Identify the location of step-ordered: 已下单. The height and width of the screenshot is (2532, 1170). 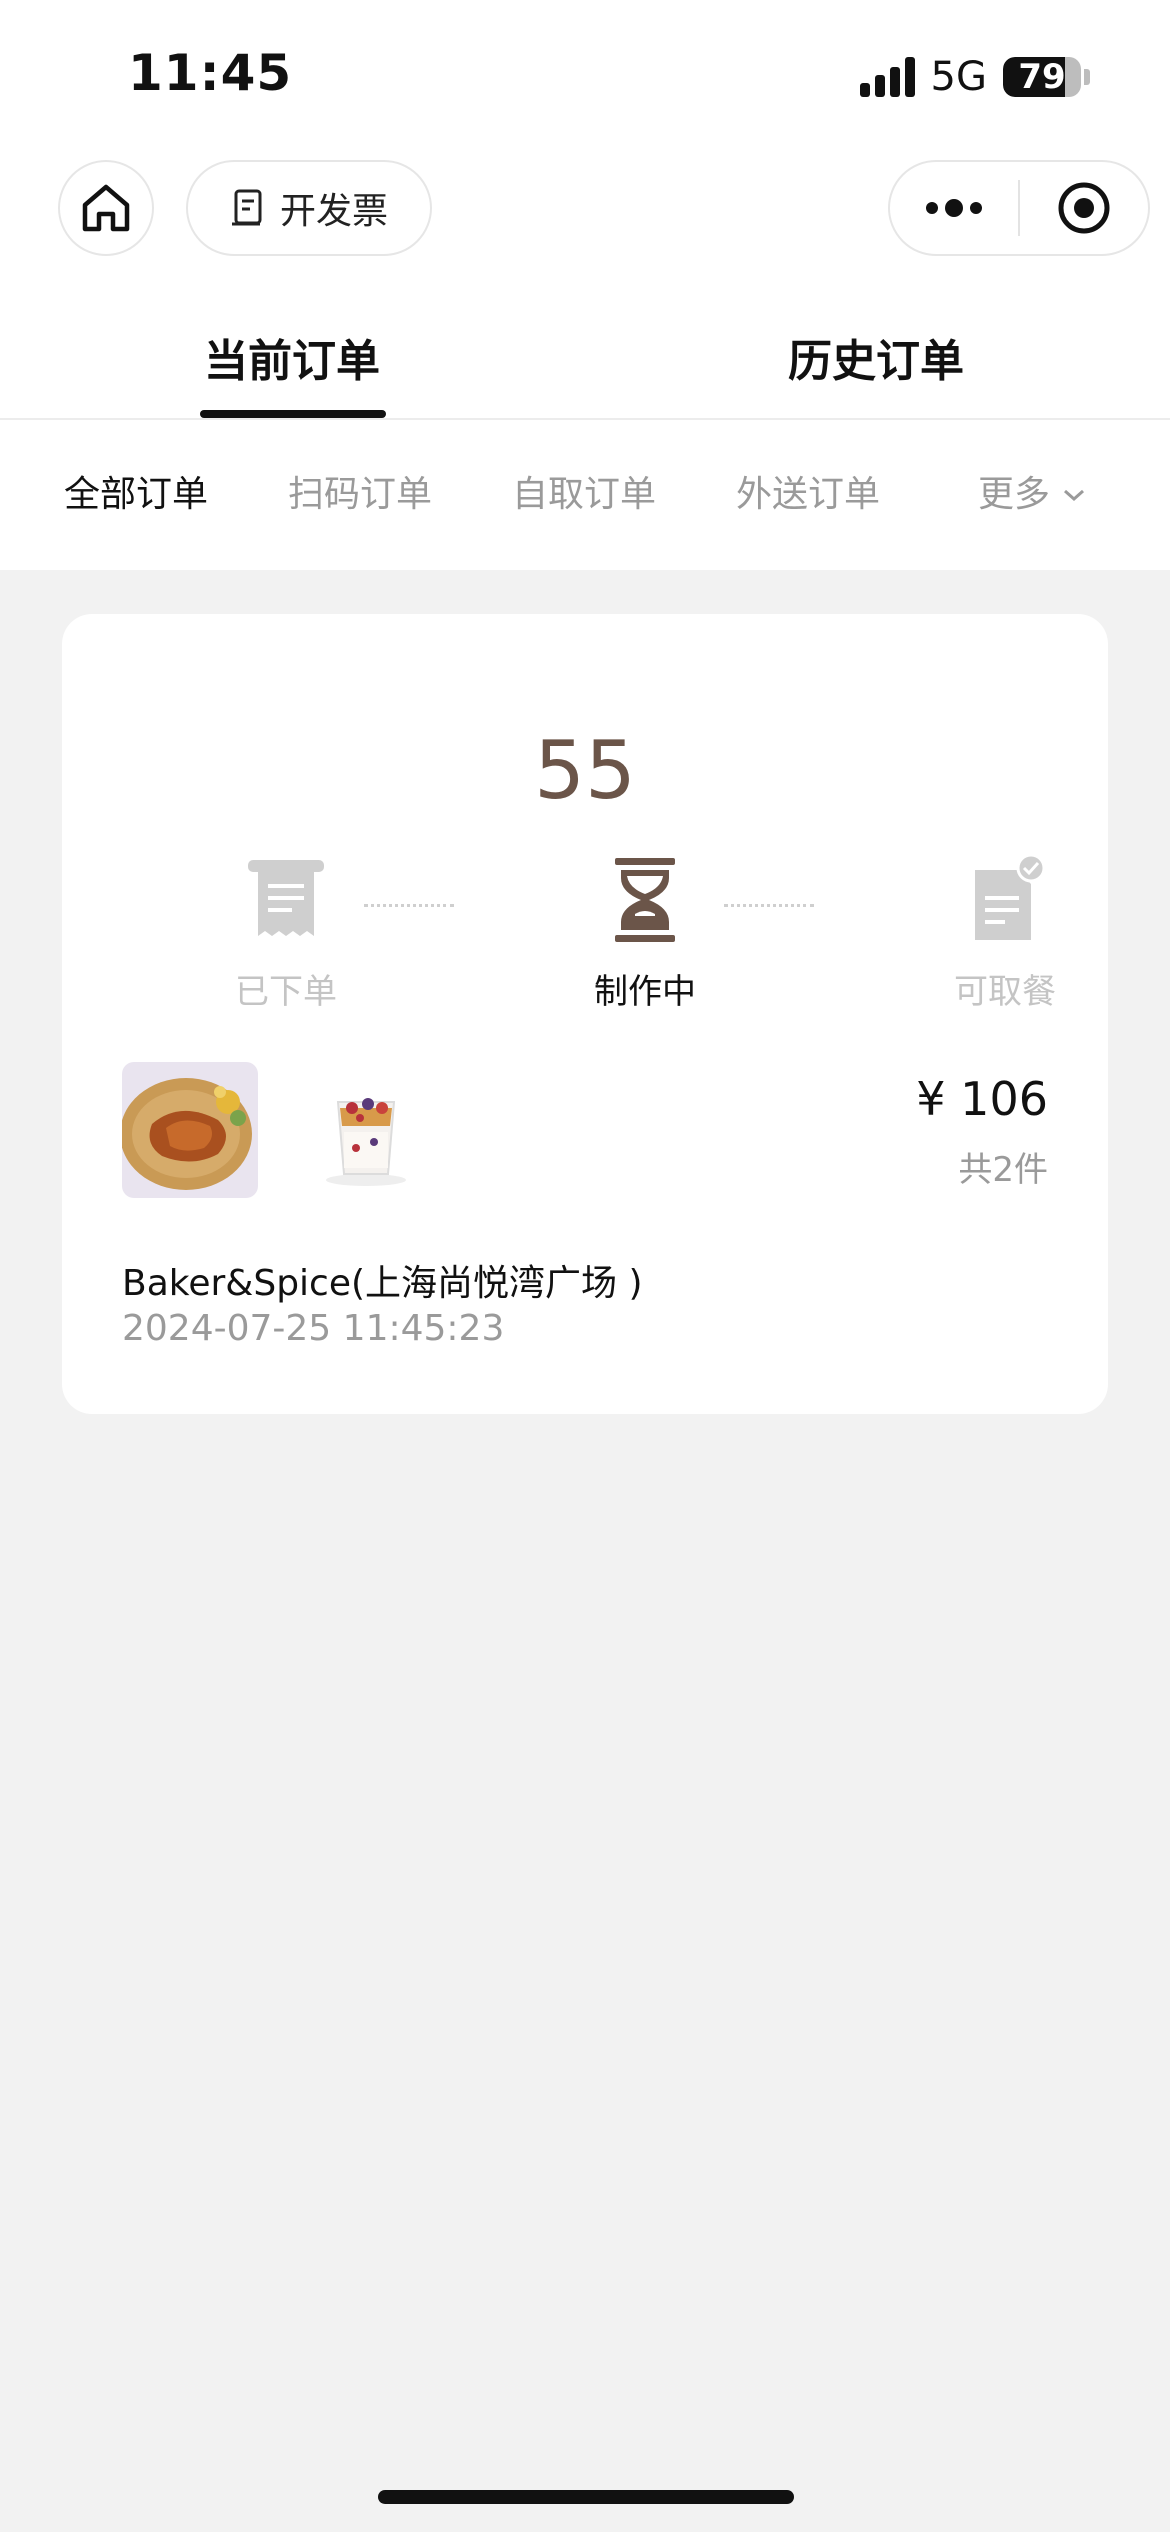
(286, 934).